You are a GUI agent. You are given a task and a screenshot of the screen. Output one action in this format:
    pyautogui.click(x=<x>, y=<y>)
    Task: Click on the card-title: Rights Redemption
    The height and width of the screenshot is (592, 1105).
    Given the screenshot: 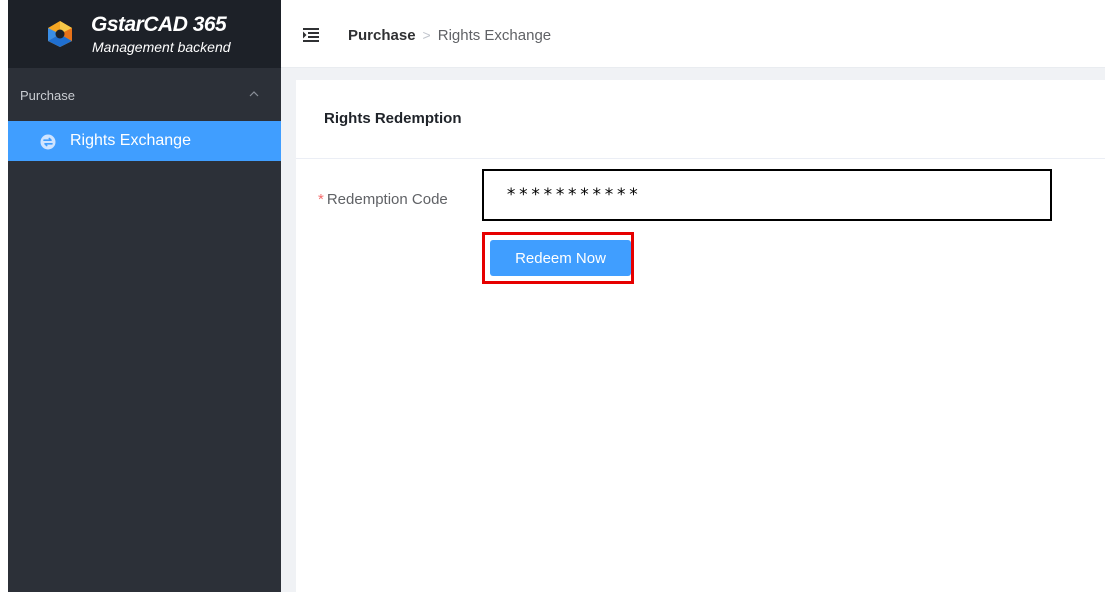 What is the action you would take?
    pyautogui.click(x=393, y=118)
    